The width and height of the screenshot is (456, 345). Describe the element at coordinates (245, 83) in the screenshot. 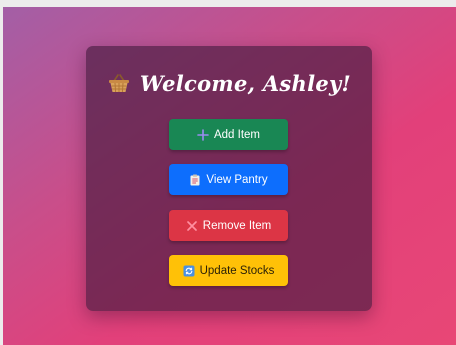

I see `page-title: Welcome, Ashley!` at that location.